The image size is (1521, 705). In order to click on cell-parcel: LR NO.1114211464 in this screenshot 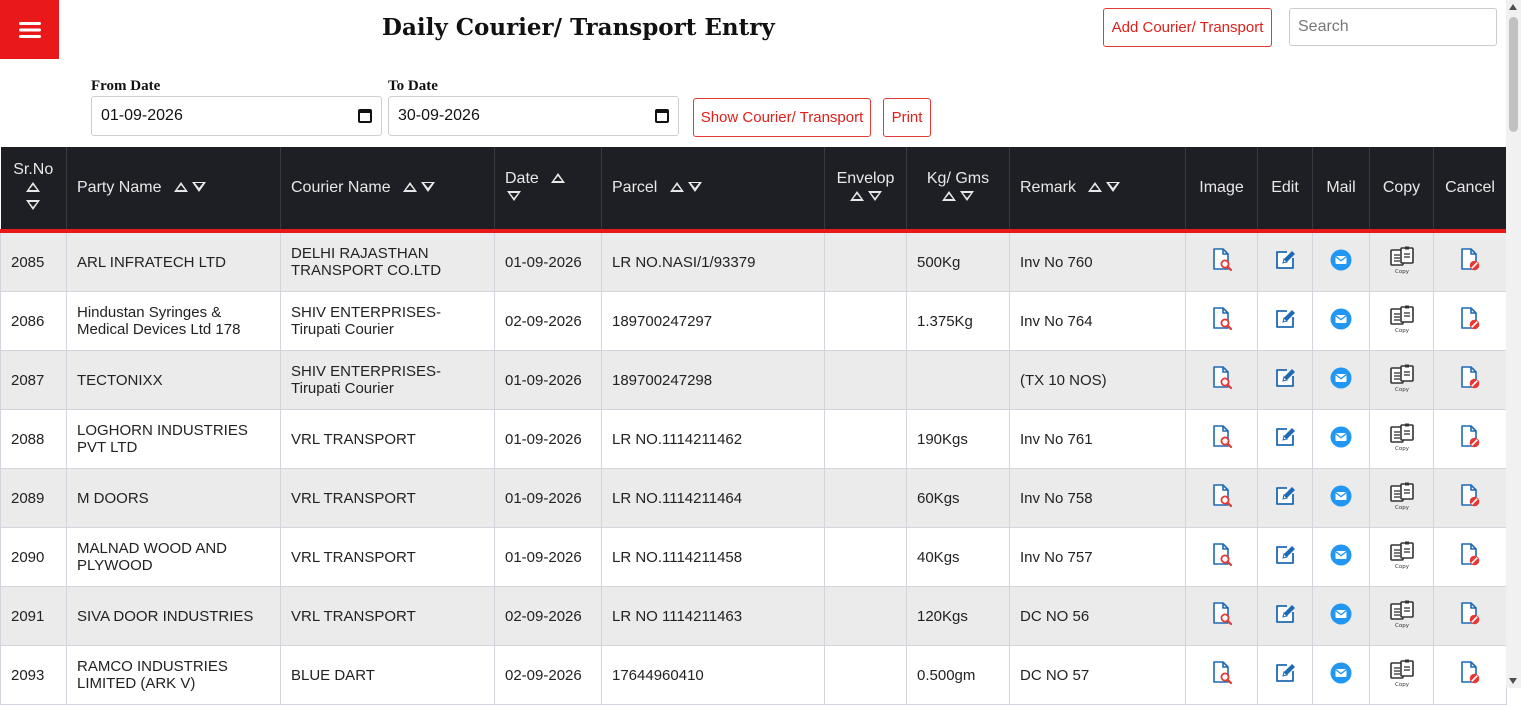, I will do `click(713, 498)`.